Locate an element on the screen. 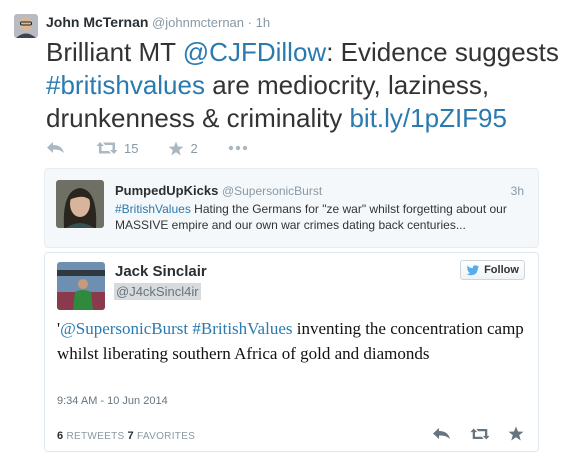 This screenshot has width=587, height=456. mention-link: @CJFDillow is located at coordinates (254, 52).